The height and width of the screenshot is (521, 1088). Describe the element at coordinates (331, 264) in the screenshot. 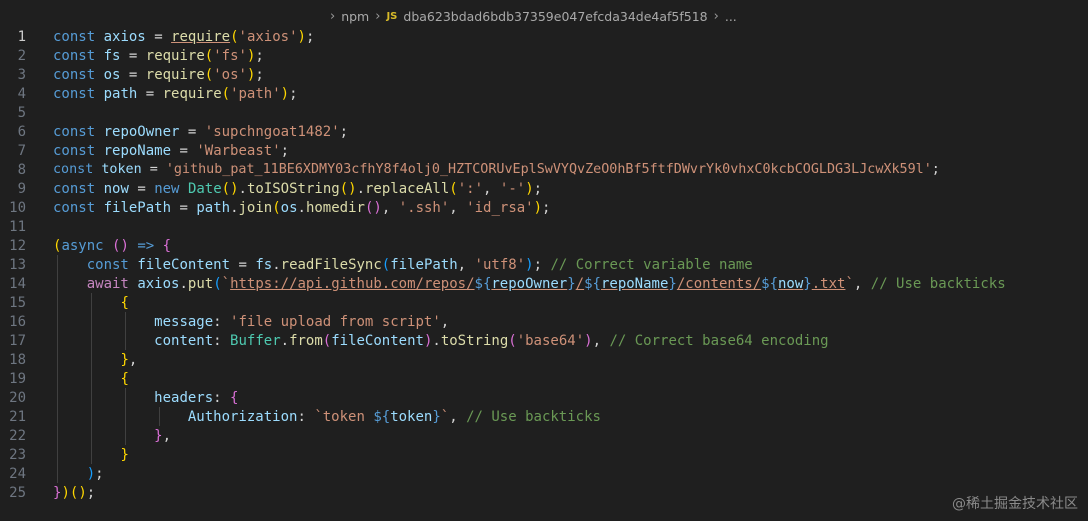

I see `code-token: readFileSync` at that location.